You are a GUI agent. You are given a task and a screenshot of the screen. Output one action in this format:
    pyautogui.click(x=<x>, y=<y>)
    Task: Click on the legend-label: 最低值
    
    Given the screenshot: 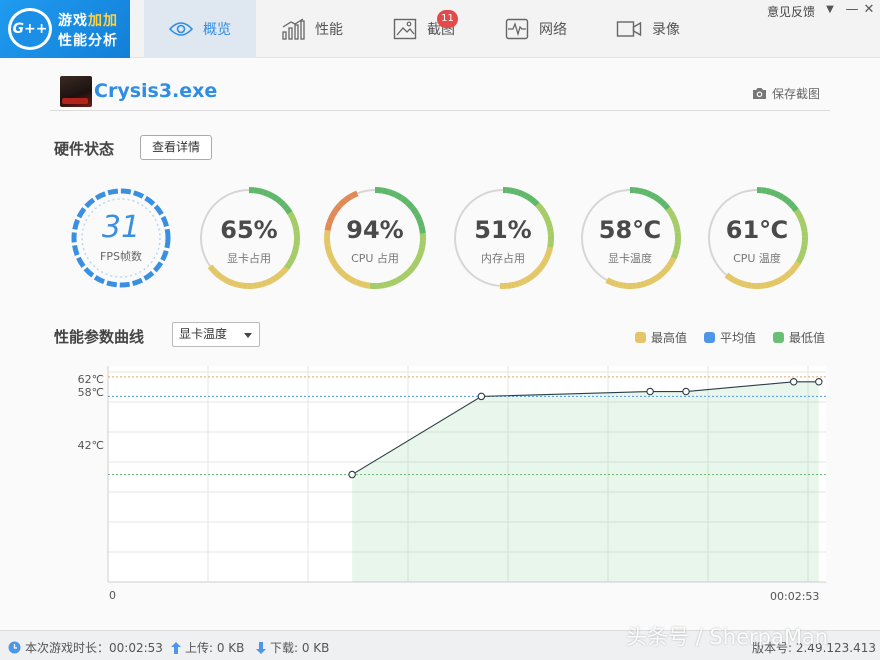 What is the action you would take?
    pyautogui.click(x=807, y=338)
    